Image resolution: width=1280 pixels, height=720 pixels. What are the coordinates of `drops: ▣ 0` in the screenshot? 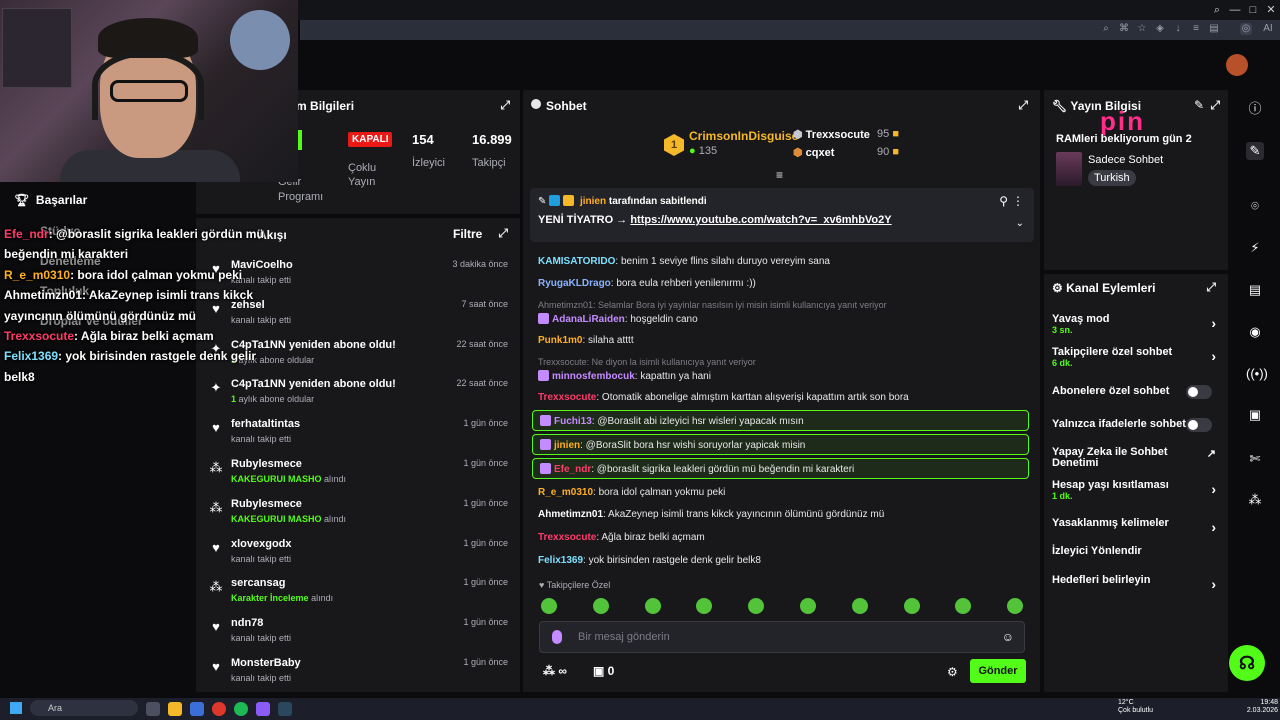 It's located at (603, 671).